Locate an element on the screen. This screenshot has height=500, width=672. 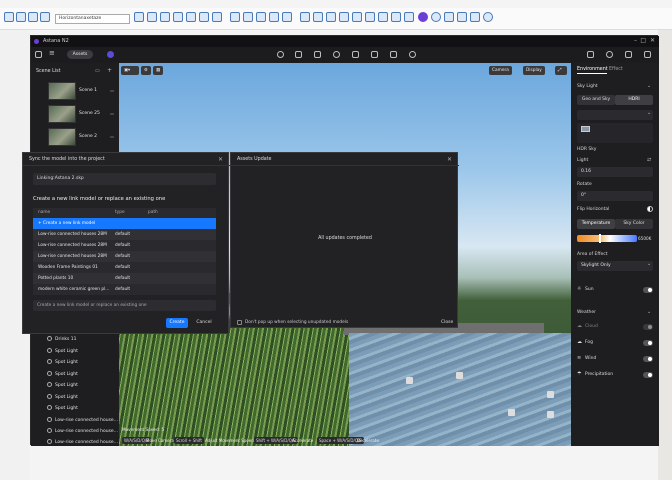
hdri-button: HDRI is located at coordinates (634, 100).